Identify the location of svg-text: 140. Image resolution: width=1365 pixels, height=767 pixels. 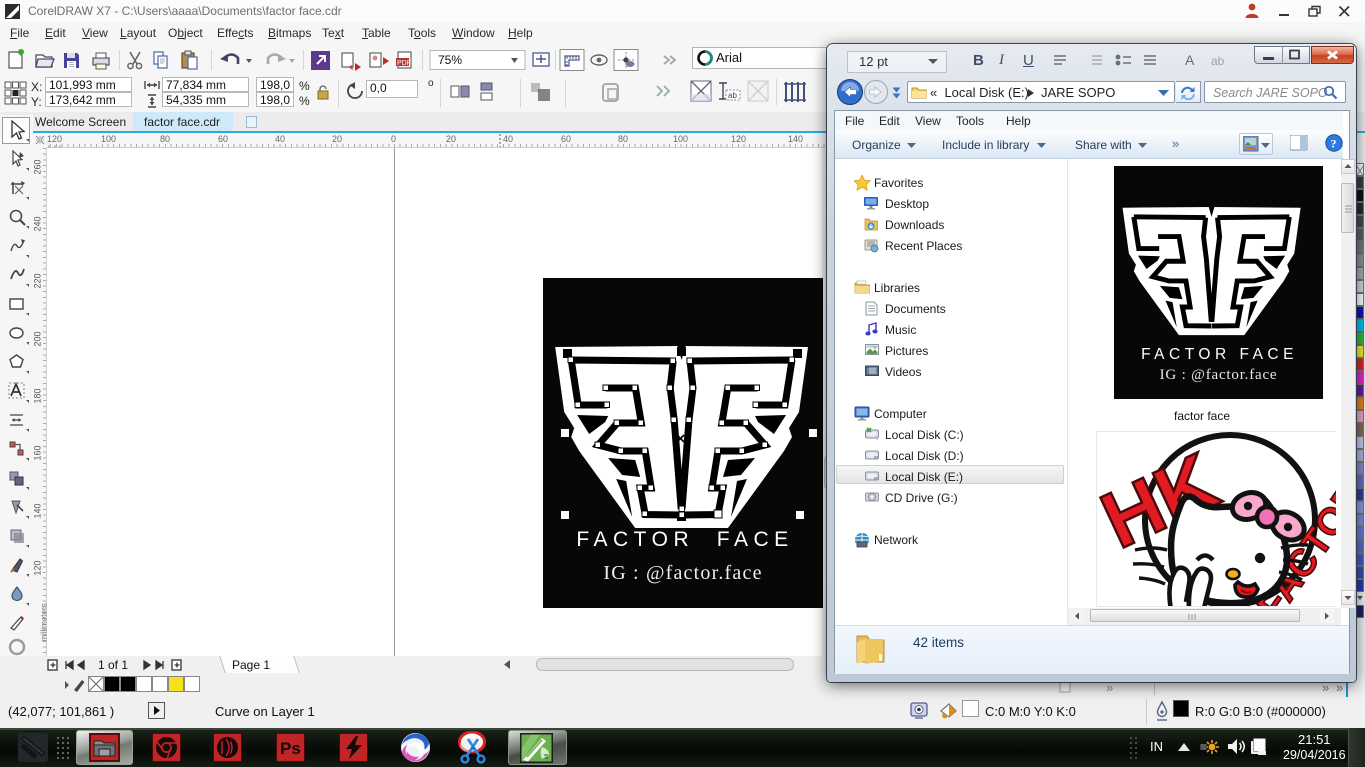
(795, 139).